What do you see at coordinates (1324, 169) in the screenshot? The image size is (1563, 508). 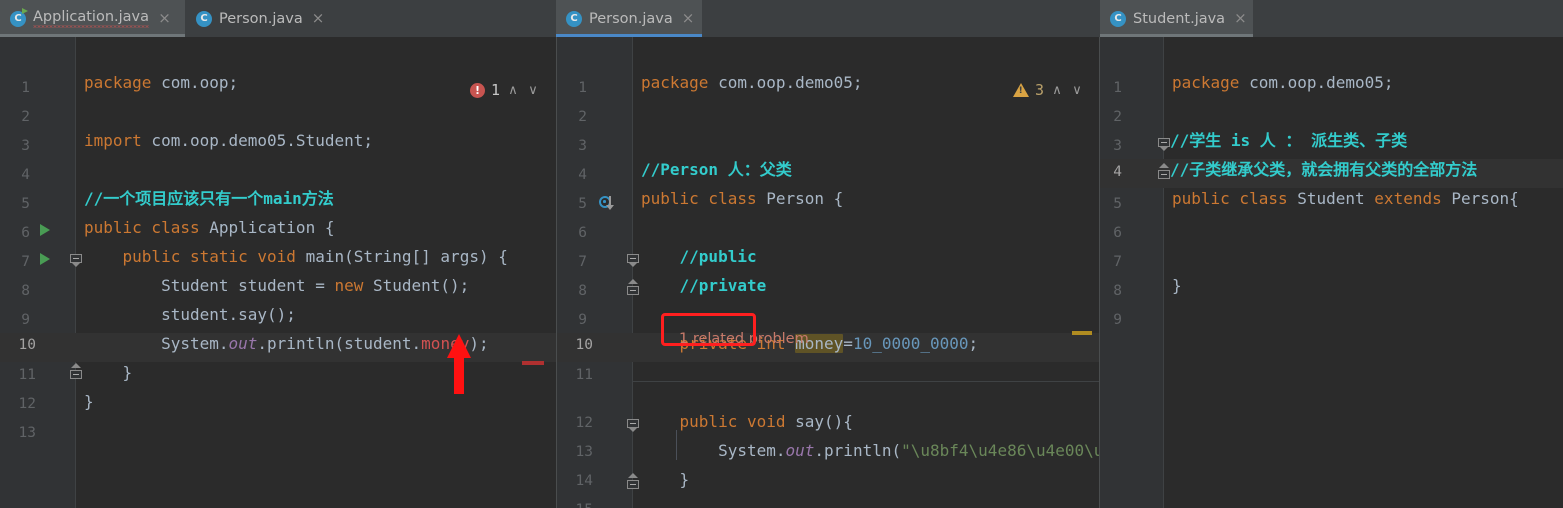 I see `code-line: //子类继承父类，就会拥有父类的全部方法` at bounding box center [1324, 169].